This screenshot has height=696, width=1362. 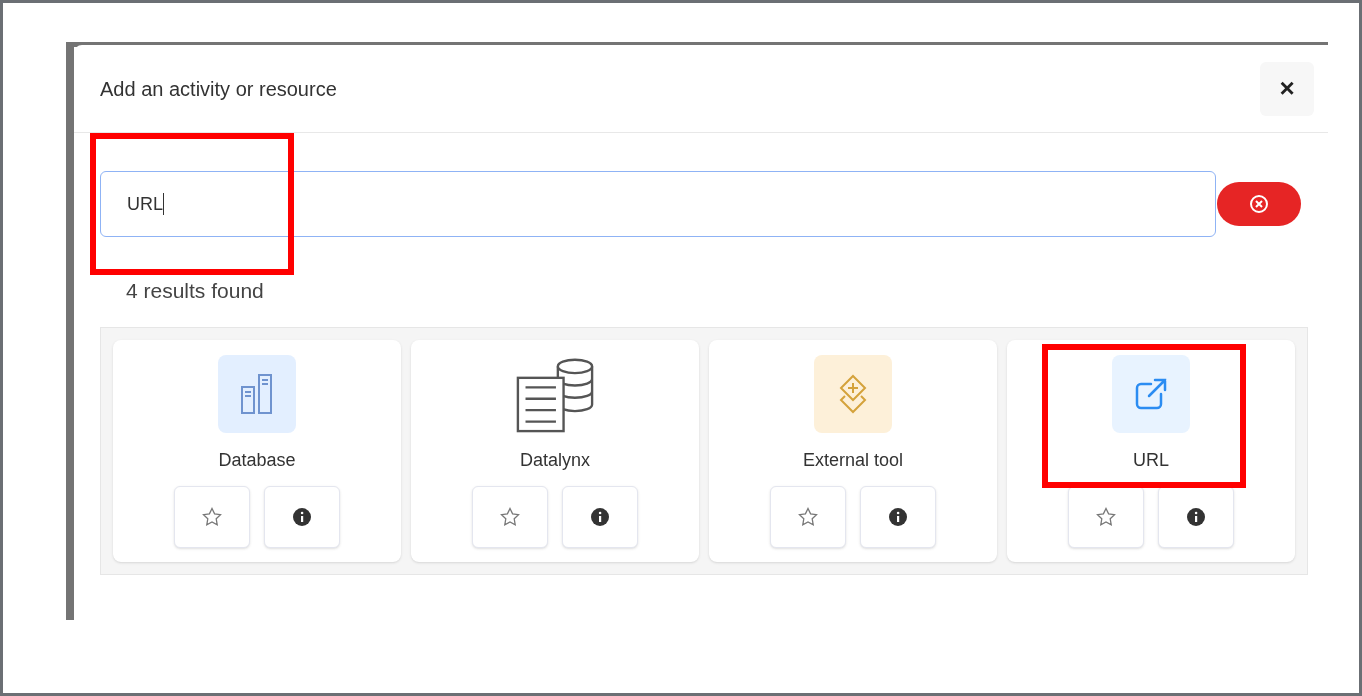 I want to click on activity-label: External tool, so click(x=853, y=460).